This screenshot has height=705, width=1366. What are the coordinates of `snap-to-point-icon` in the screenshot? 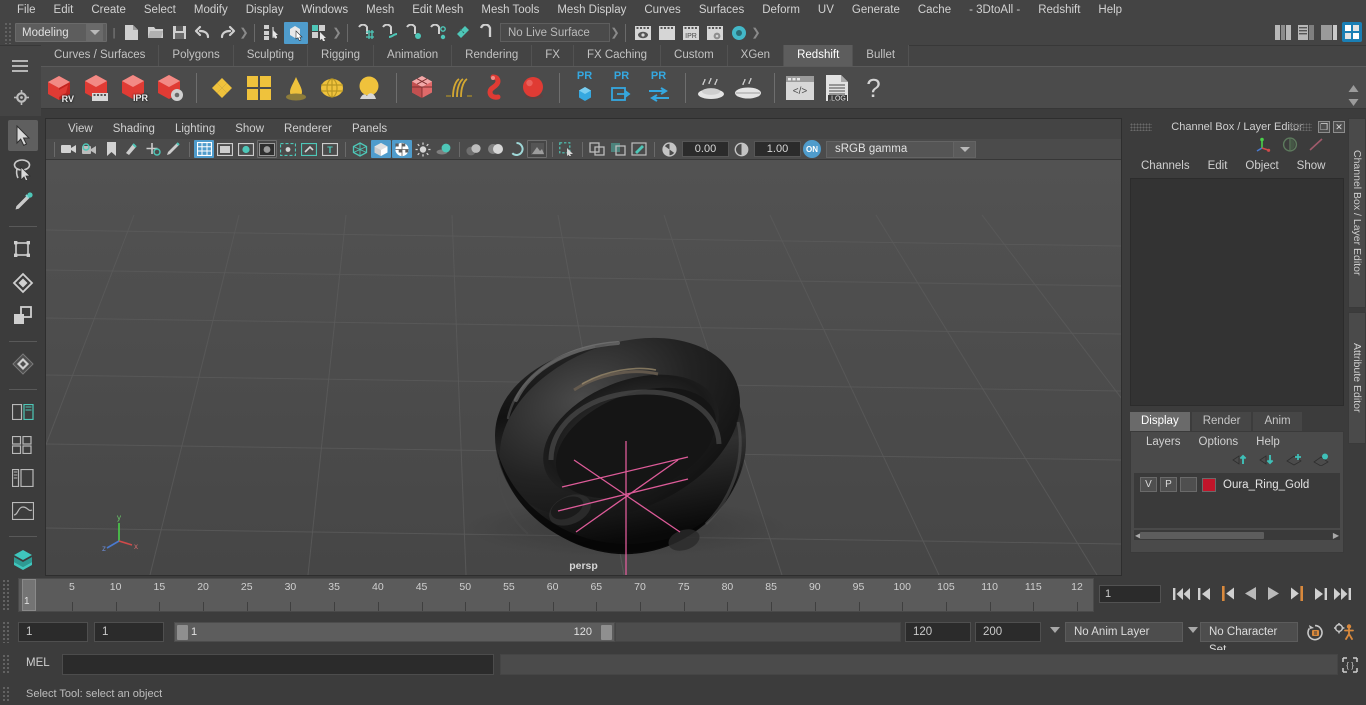 It's located at (413, 33).